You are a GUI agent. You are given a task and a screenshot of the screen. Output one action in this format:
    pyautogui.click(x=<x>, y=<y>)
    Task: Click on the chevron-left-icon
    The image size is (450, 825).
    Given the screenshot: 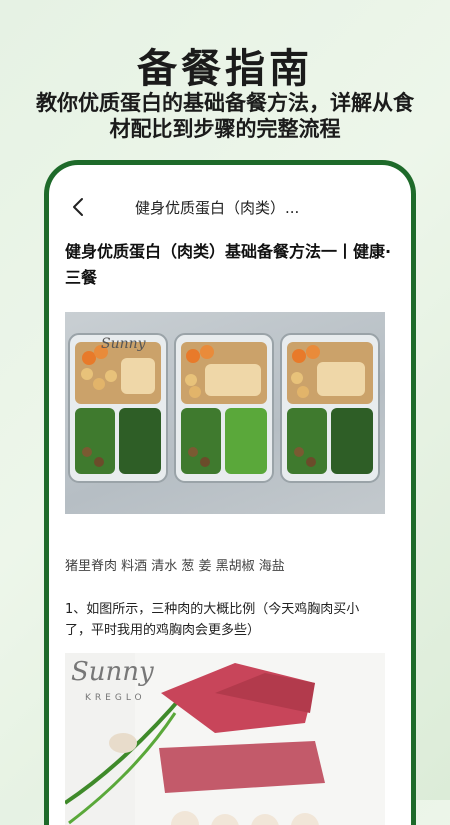 What is the action you would take?
    pyautogui.click(x=79, y=207)
    